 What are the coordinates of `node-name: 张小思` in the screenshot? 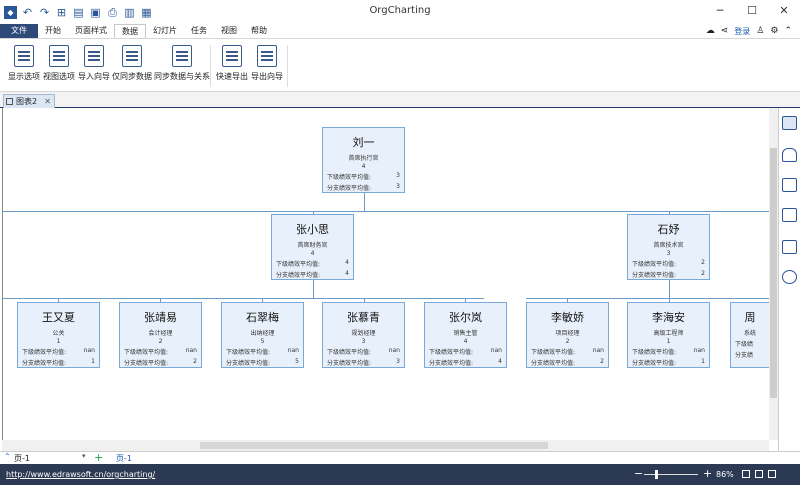 It's located at (312, 229).